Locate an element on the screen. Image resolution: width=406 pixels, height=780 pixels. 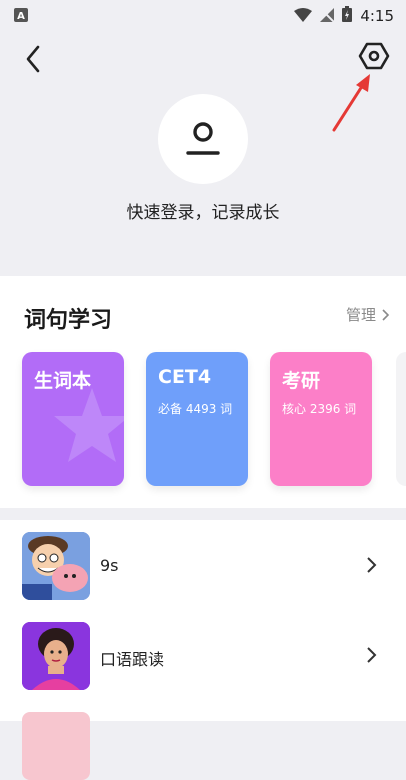
list-item-oral-reading: 口语跟读 is located at coordinates (203, 650).